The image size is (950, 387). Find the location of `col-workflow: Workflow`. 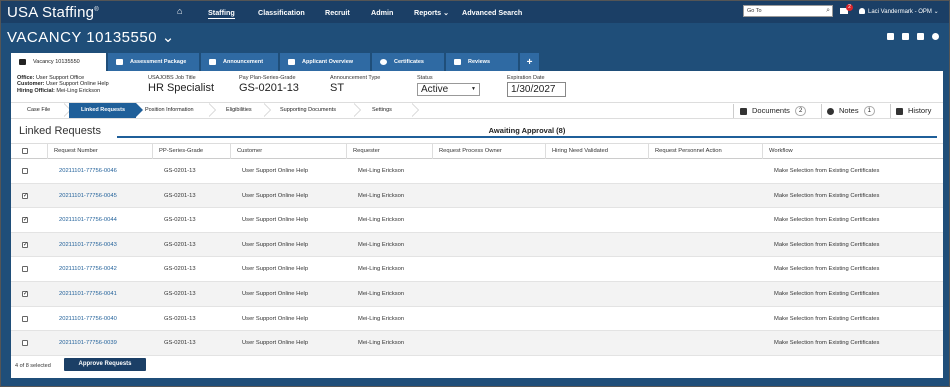

col-workflow: Workflow is located at coordinates (852, 151).